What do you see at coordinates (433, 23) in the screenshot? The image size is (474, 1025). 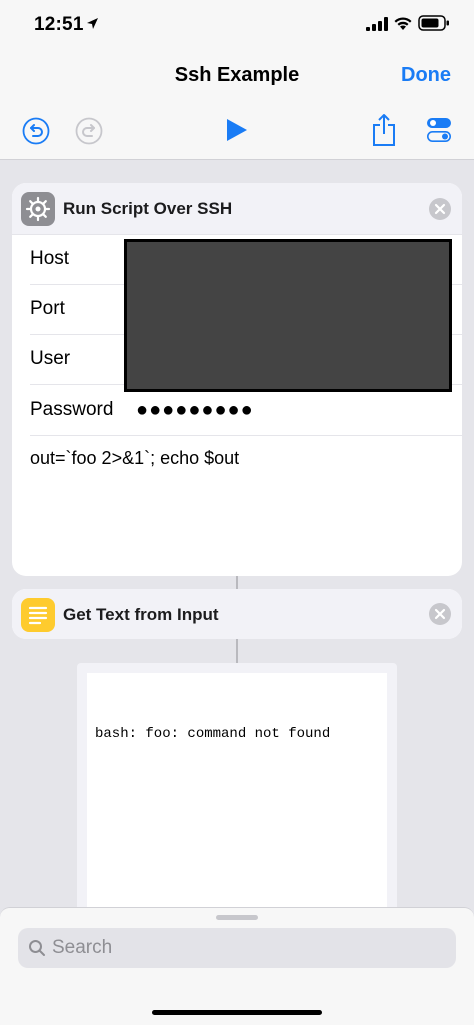 I see `battery-icon` at bounding box center [433, 23].